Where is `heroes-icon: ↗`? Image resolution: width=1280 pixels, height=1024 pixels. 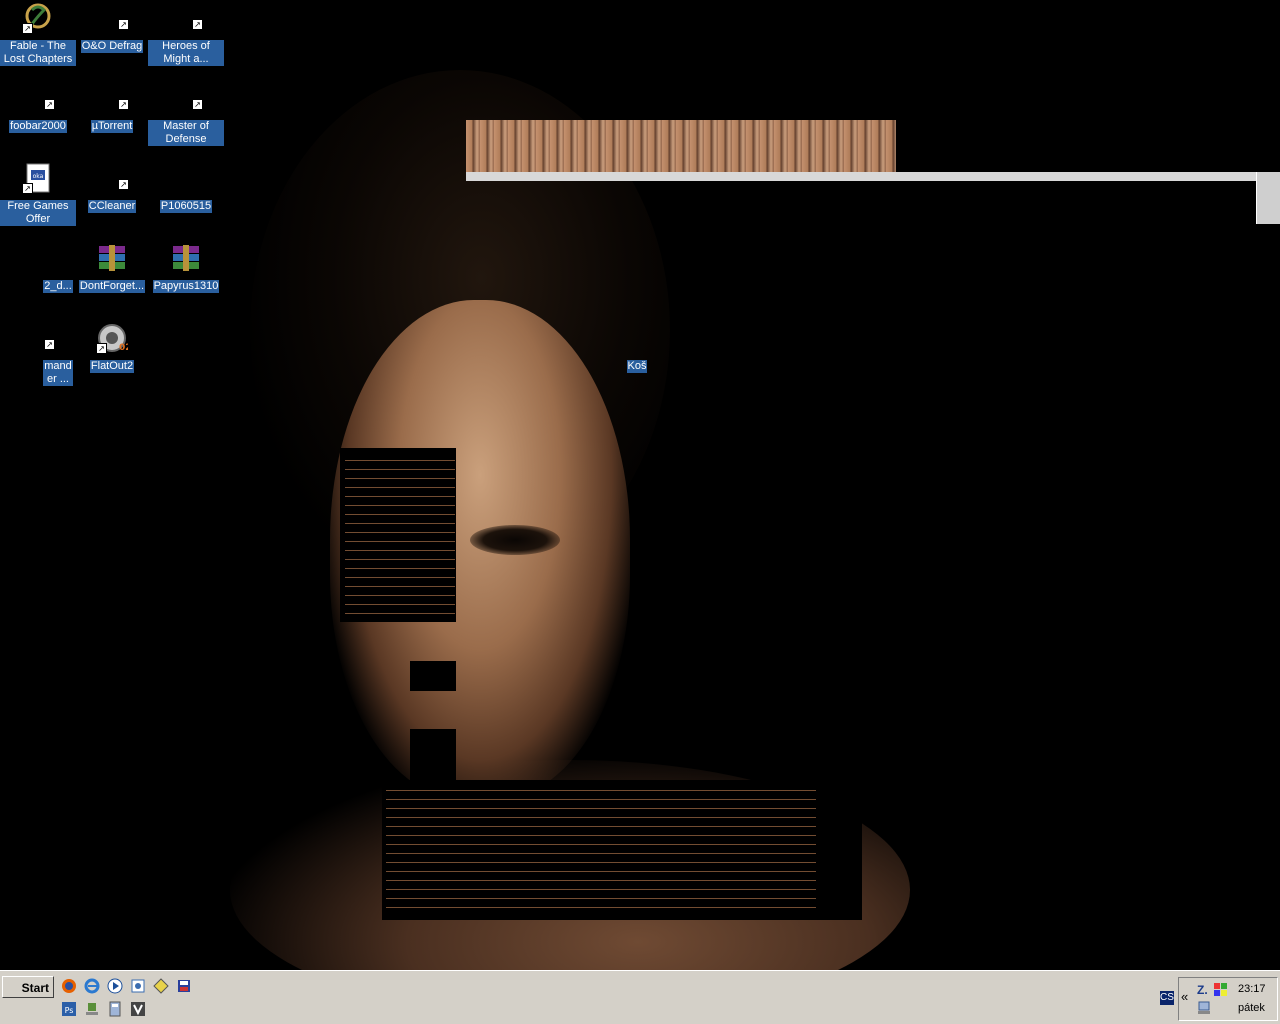
heroes-icon: ↗ is located at coordinates (186, 18).